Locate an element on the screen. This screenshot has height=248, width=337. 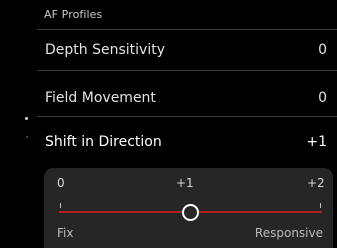
menu-header: AF Profiles is located at coordinates (73, 14).